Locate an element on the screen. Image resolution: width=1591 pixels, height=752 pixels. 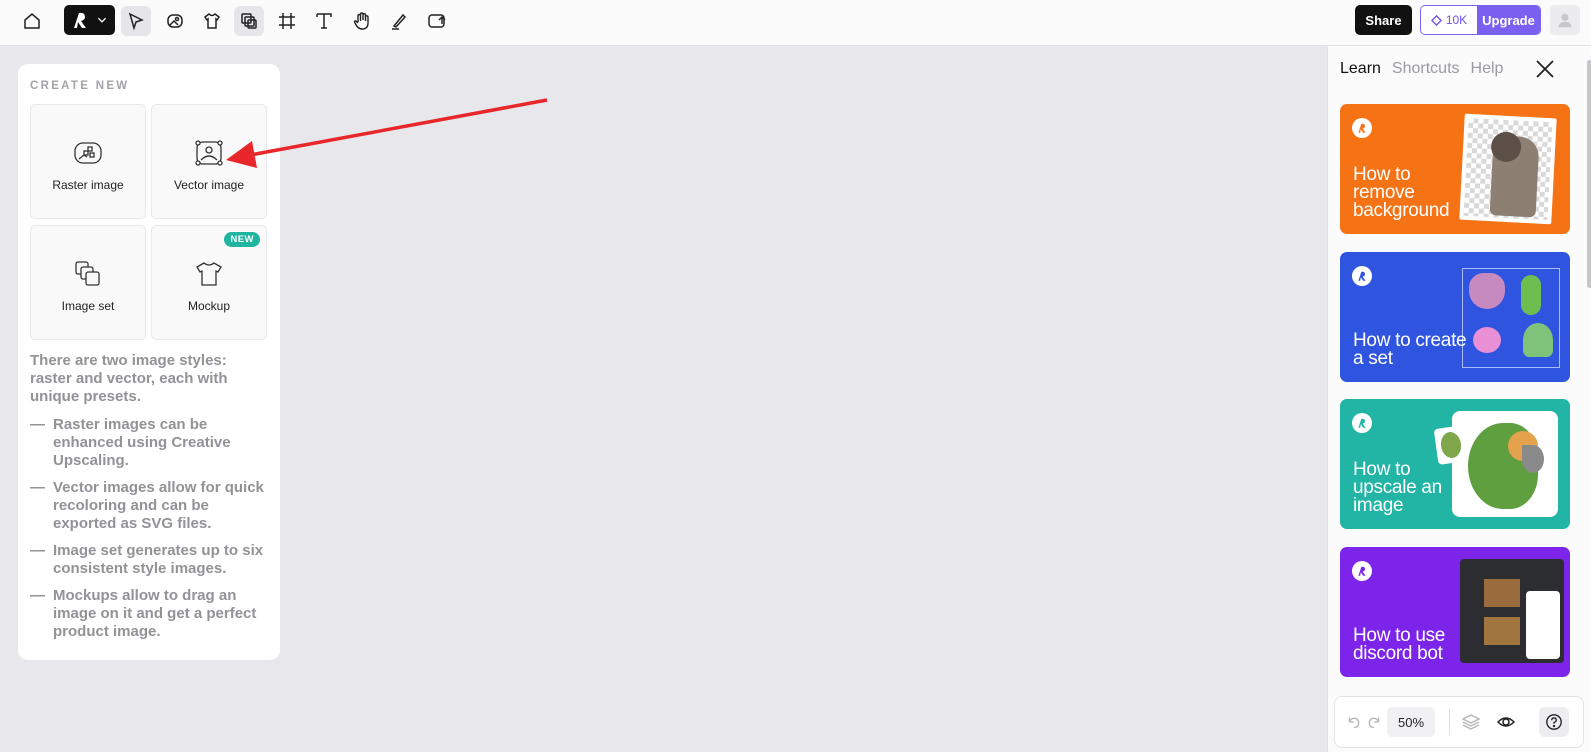
help-button is located at coordinates (1554, 722).